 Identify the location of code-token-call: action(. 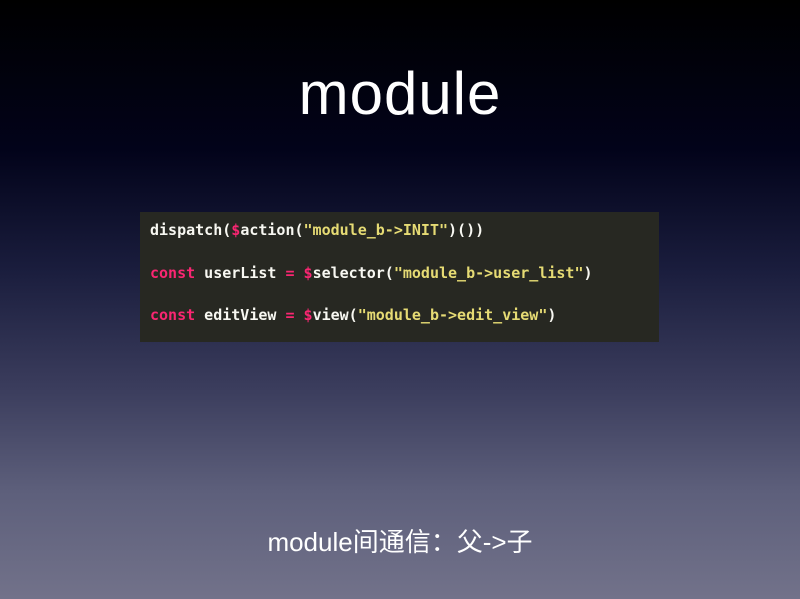
(272, 230).